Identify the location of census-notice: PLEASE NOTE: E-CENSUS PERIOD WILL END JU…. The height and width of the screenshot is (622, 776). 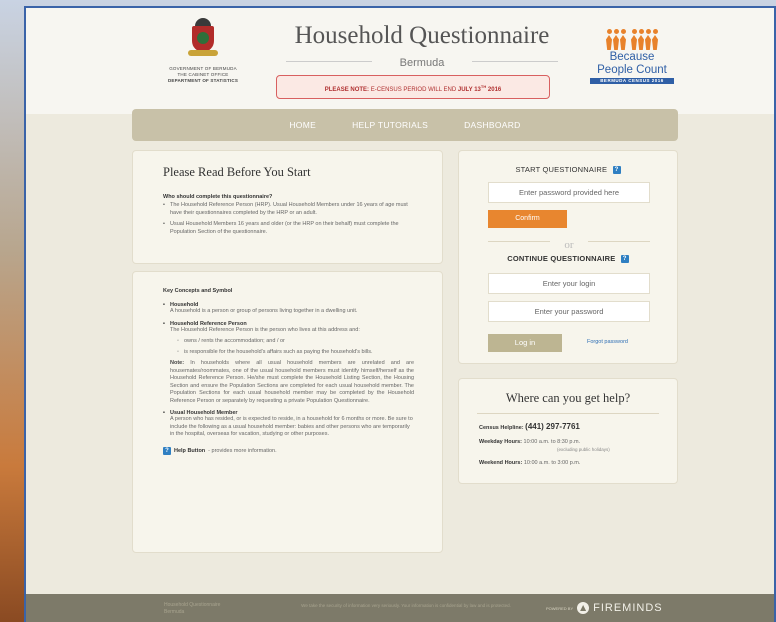
(413, 87).